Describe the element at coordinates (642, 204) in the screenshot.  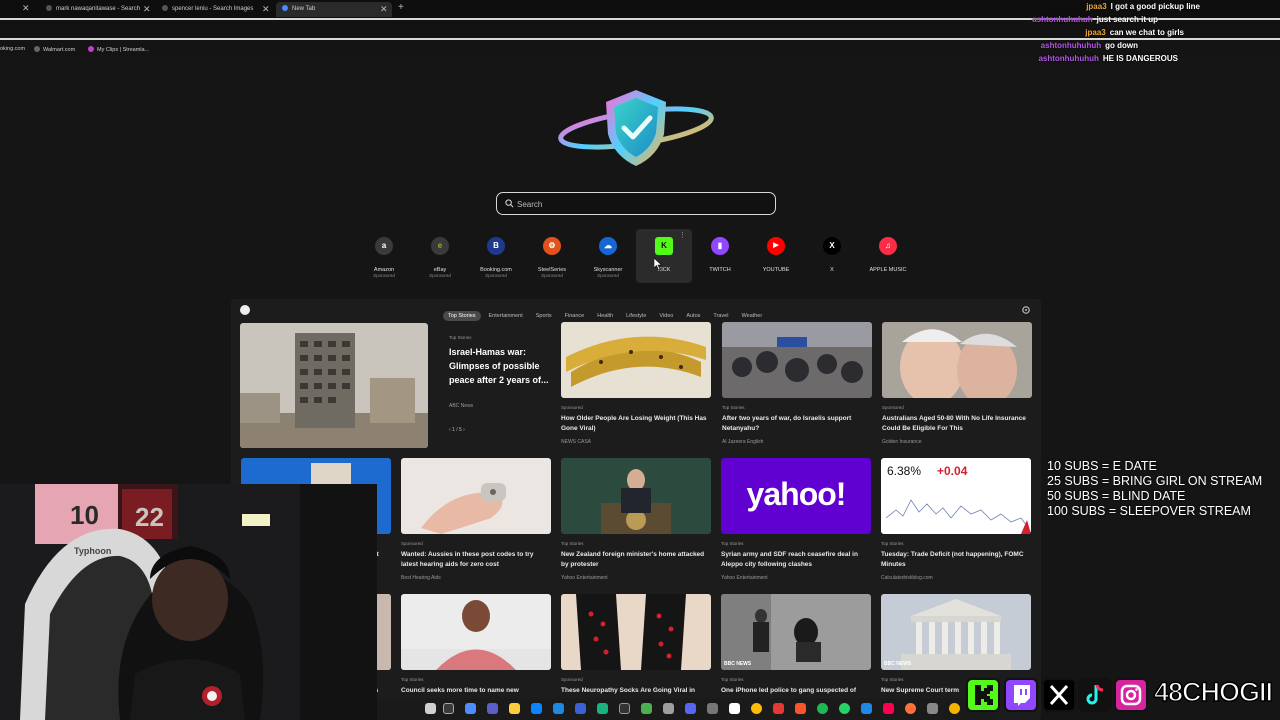
I see `search-input` at that location.